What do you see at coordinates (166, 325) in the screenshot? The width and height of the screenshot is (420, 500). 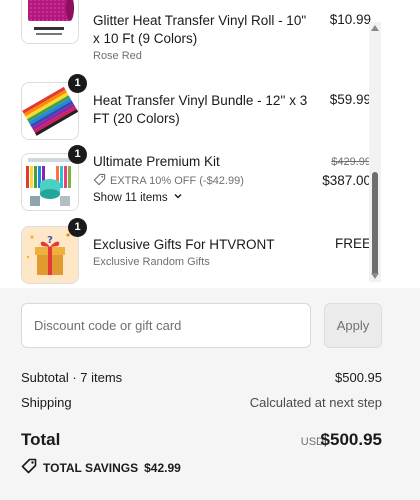 I see `discount-code-input` at bounding box center [166, 325].